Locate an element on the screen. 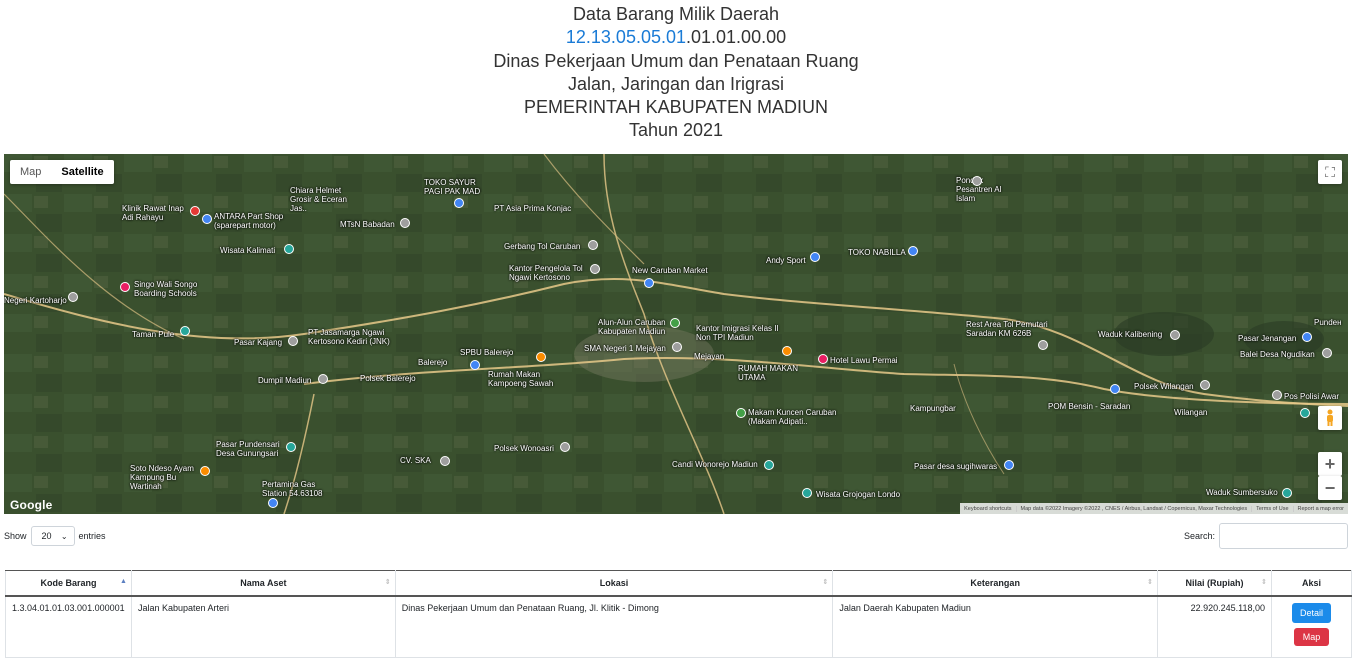  map-label: Negeri Kartoharjo is located at coordinates (35, 300).